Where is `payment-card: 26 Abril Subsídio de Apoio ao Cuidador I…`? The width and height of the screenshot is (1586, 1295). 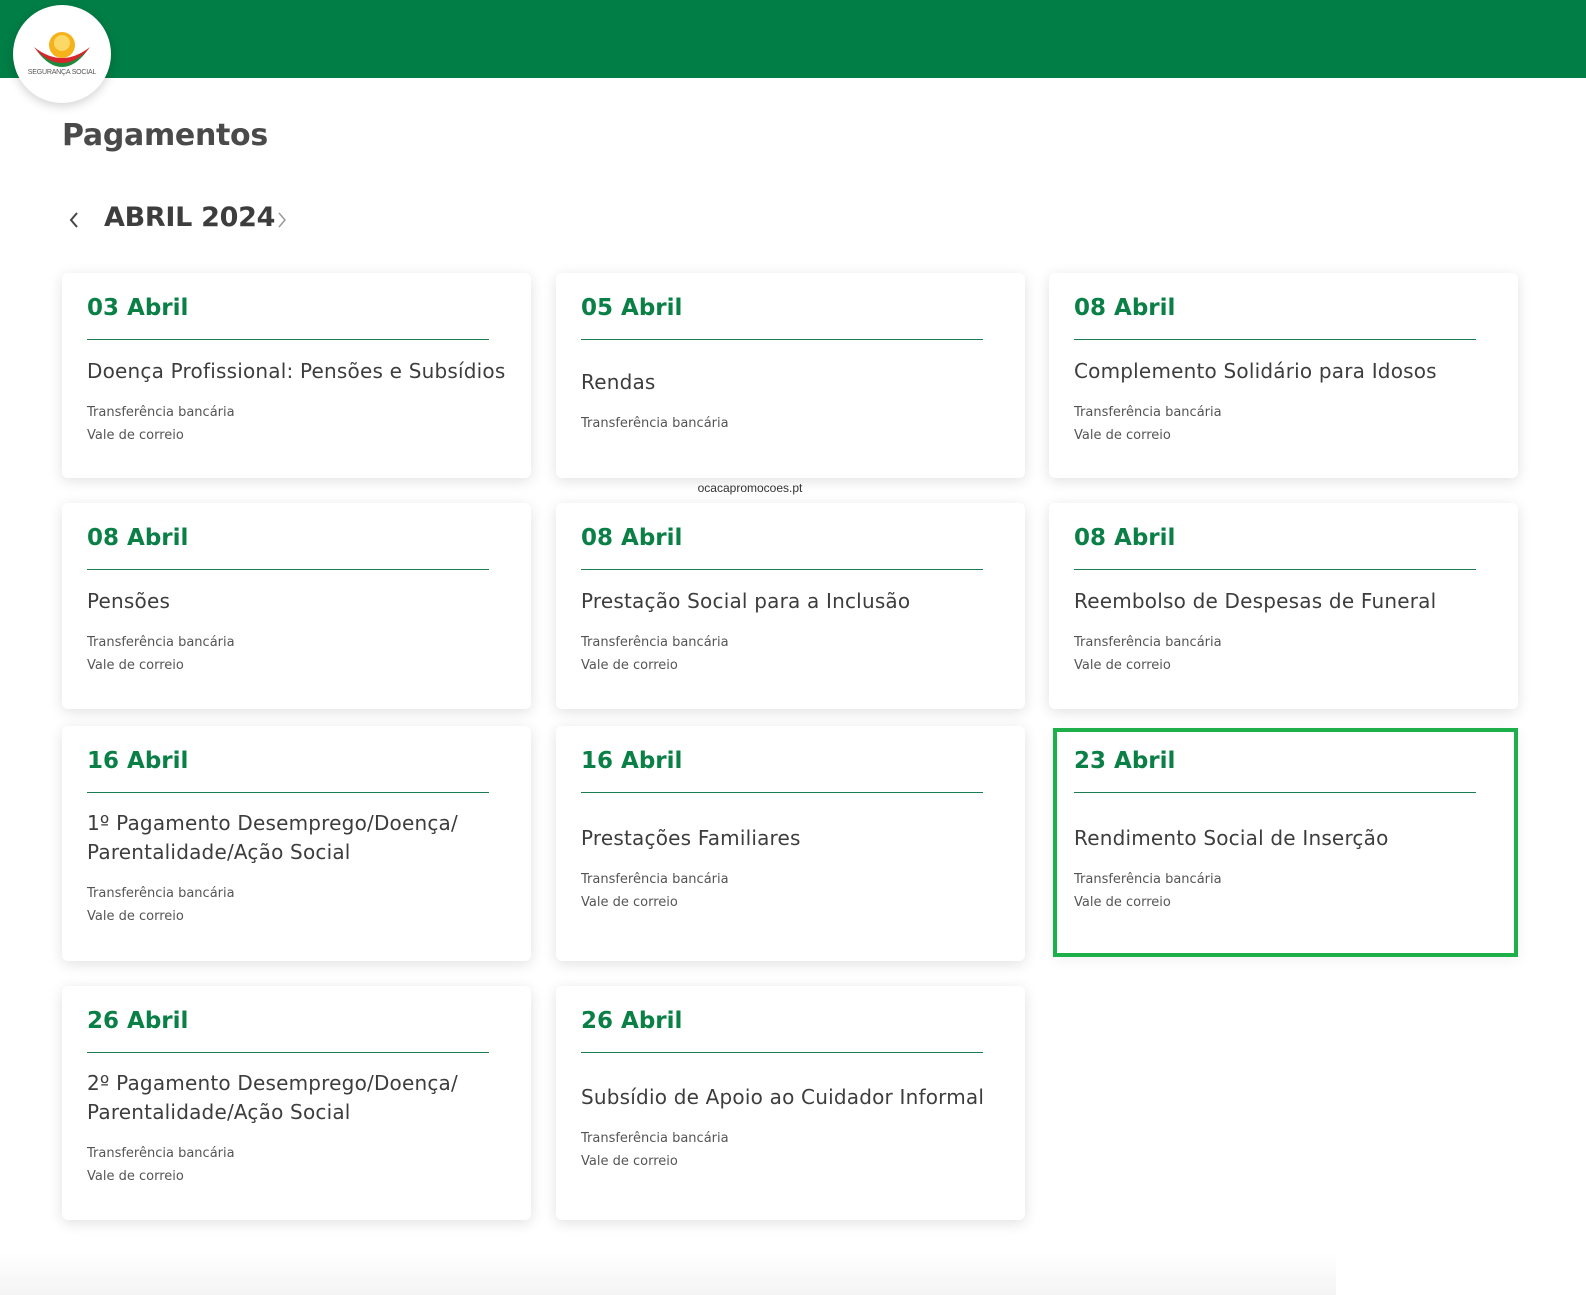
payment-card: 26 Abril Subsídio de Apoio ao Cuidador I… is located at coordinates (790, 1103).